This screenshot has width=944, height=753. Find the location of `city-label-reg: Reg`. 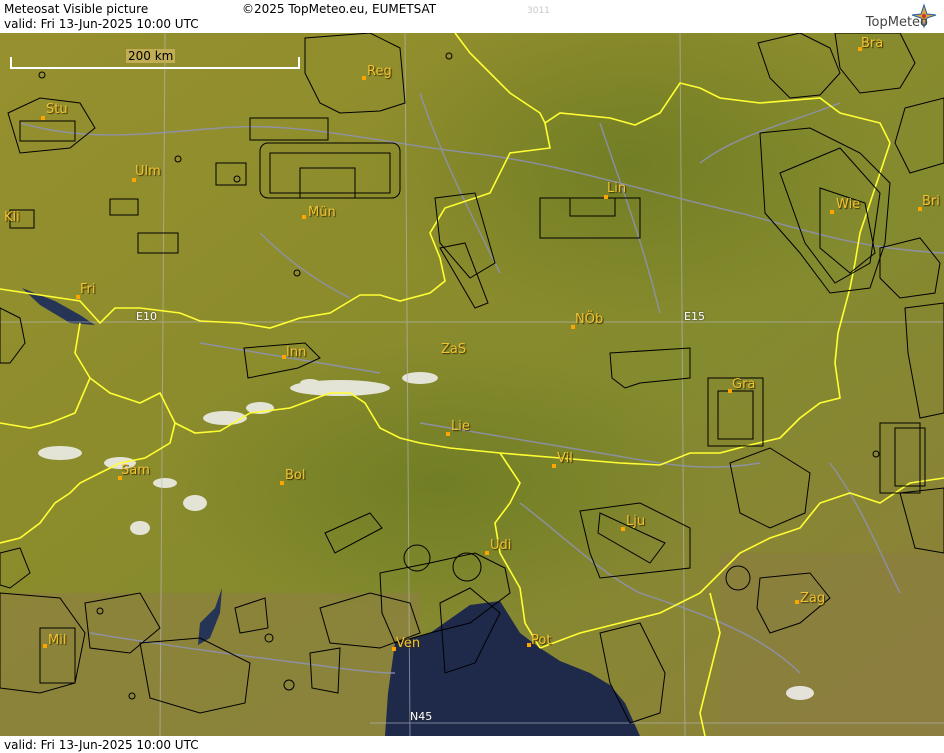

city-label-reg: Reg is located at coordinates (379, 71).